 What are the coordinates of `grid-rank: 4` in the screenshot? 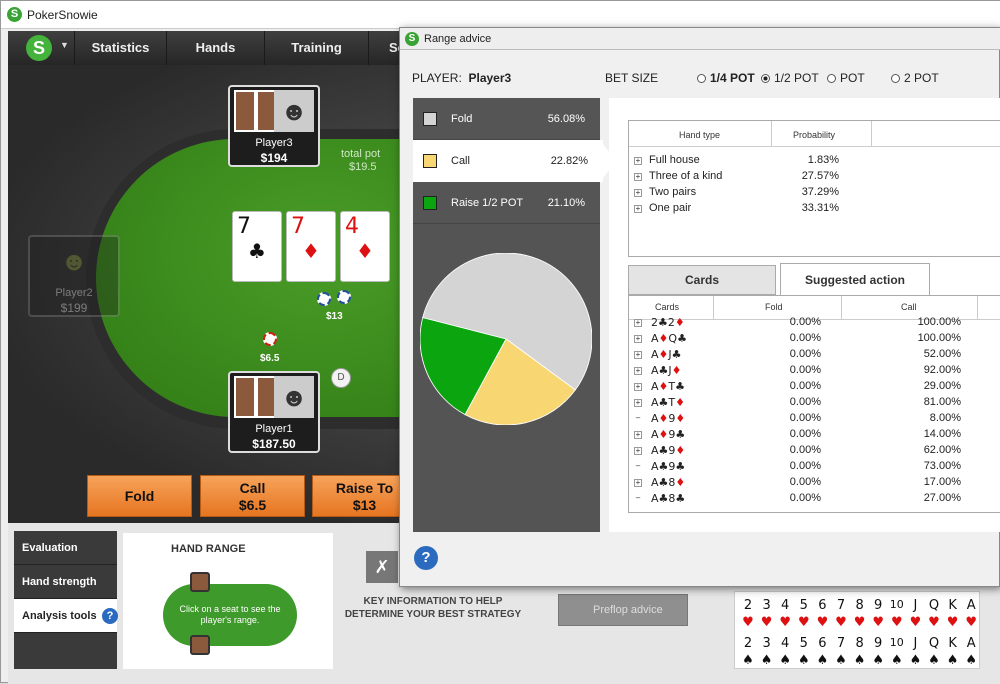 It's located at (785, 644).